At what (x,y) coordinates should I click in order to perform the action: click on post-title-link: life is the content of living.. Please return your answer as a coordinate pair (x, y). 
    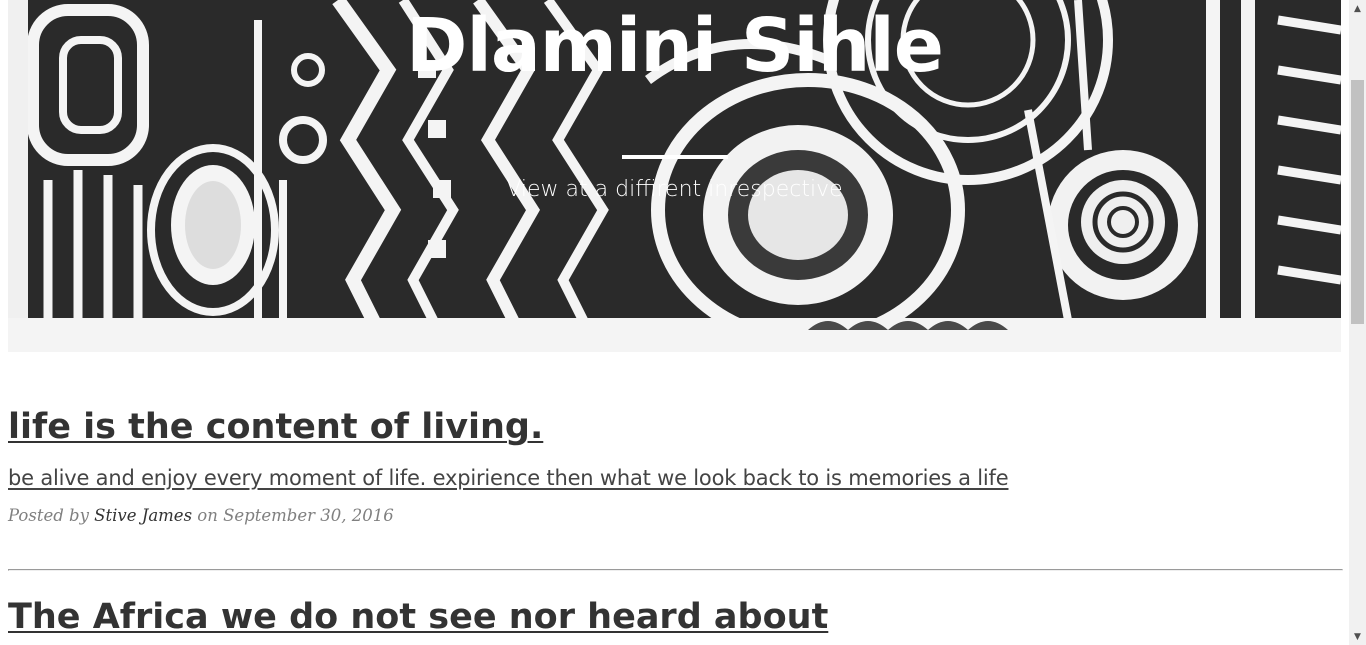
    Looking at the image, I should click on (275, 427).